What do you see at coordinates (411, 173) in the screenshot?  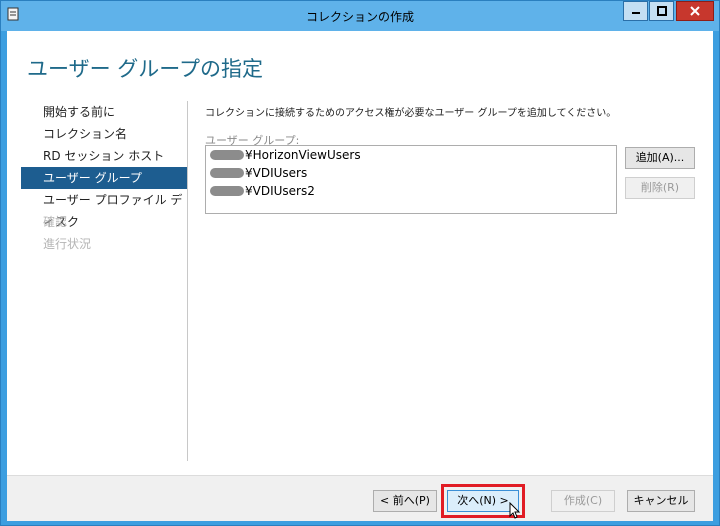 I see `list-item: ¥VDIUsers` at bounding box center [411, 173].